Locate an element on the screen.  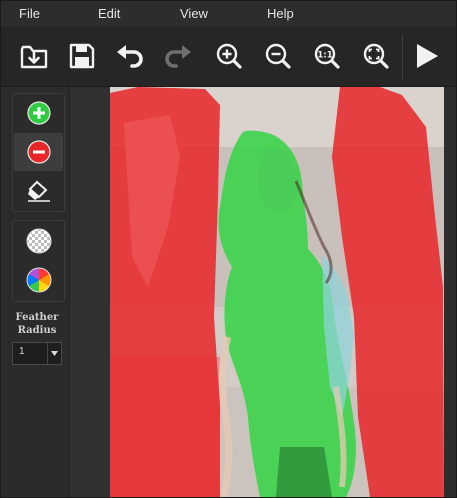
feather-label-line2: Radius is located at coordinates (37, 330).